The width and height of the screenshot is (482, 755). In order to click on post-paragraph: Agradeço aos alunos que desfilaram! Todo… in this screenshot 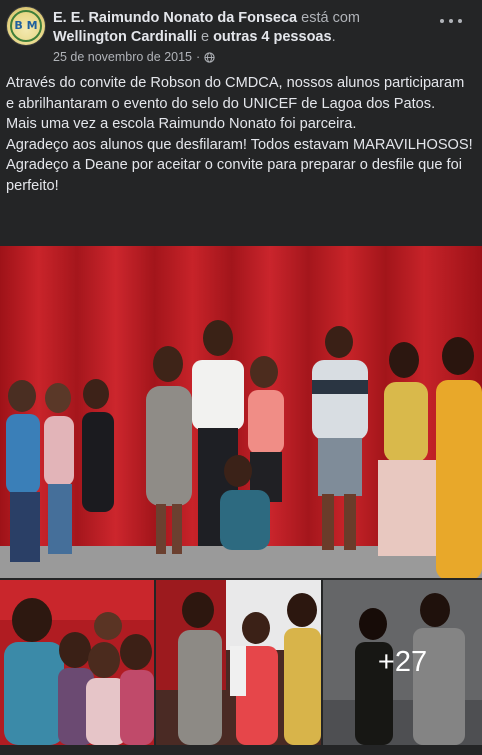, I will do `click(239, 144)`.